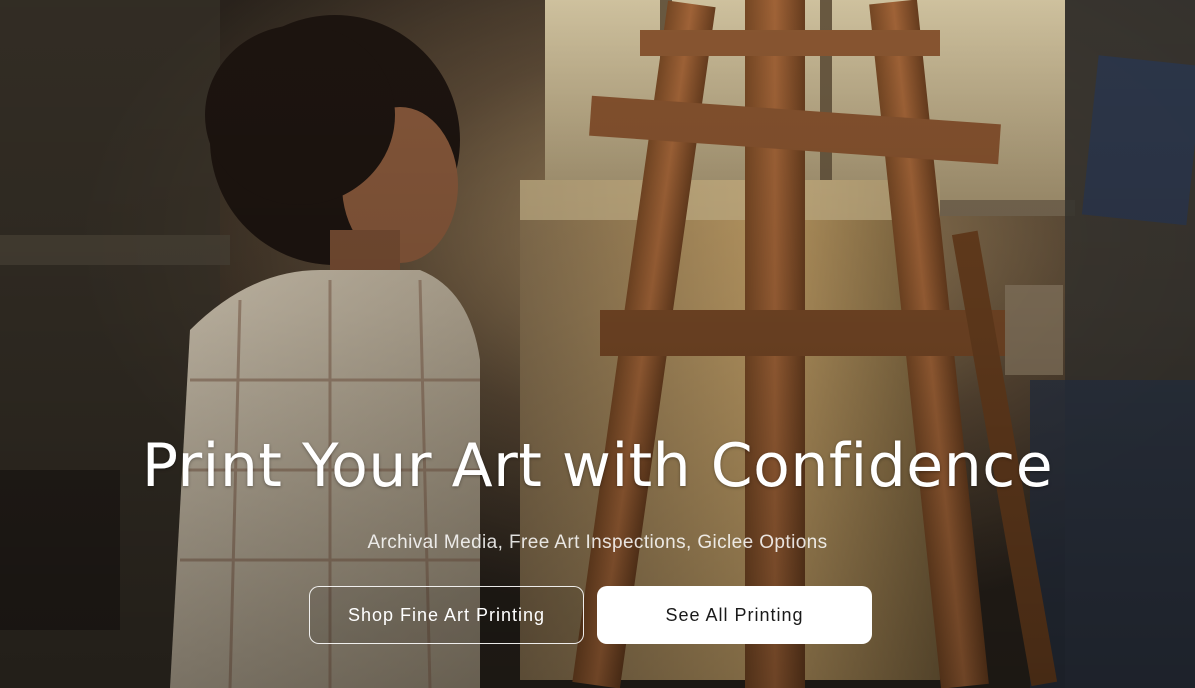 The width and height of the screenshot is (1195, 688). I want to click on see-all-printing-button: See All Printing, so click(734, 615).